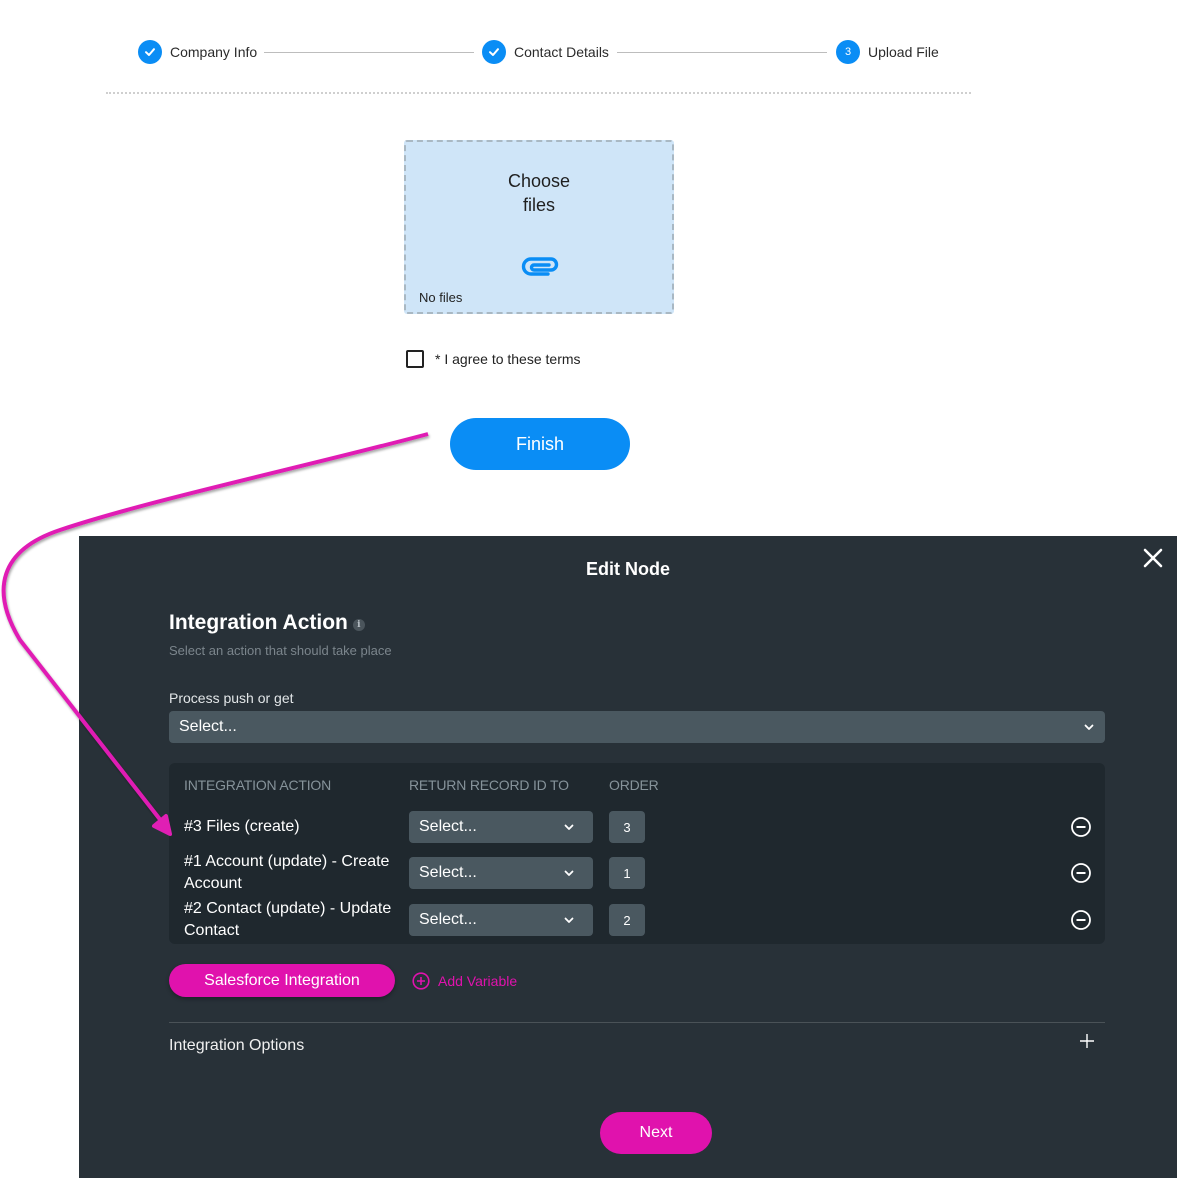 The image size is (1177, 1178). I want to click on integration-options-label: Integration Options, so click(237, 1045).